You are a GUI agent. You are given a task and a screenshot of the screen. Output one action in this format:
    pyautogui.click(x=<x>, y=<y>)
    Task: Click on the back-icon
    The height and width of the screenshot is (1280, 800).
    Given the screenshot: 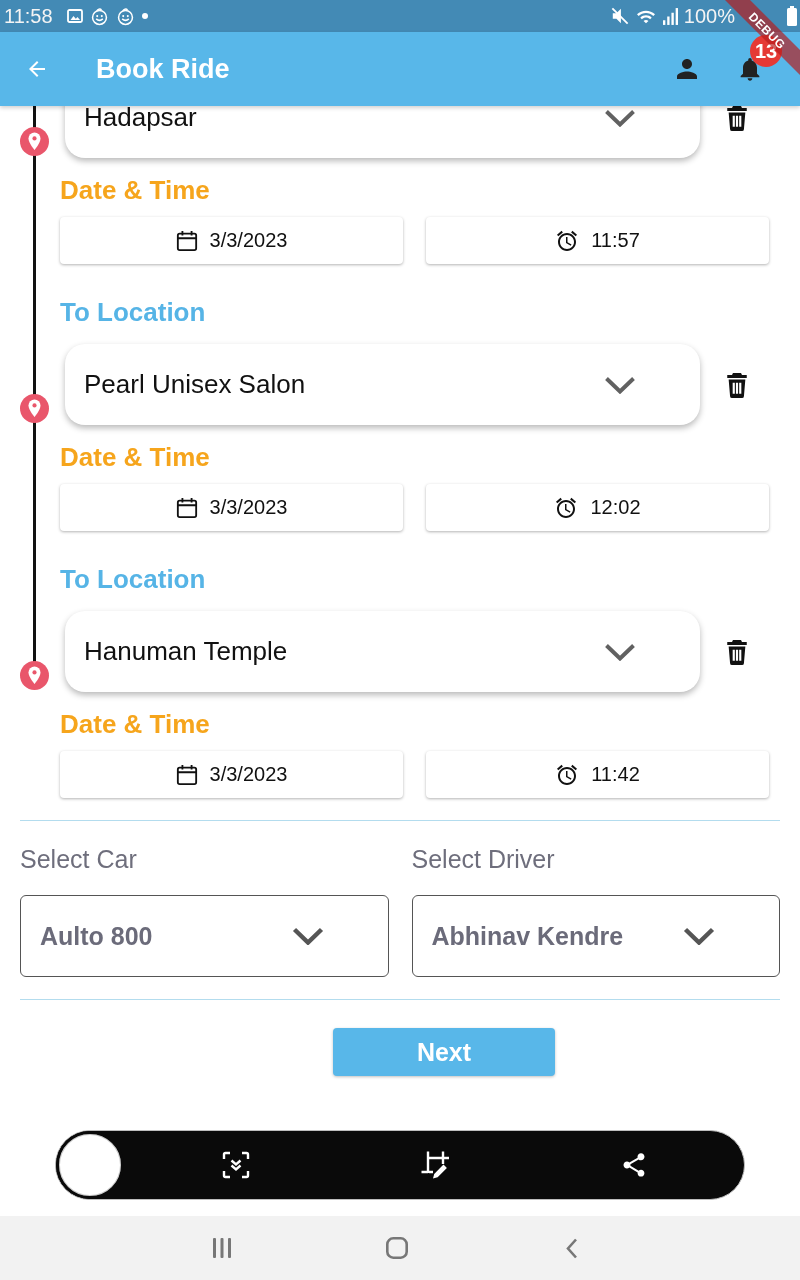 What is the action you would take?
    pyautogui.click(x=572, y=1248)
    